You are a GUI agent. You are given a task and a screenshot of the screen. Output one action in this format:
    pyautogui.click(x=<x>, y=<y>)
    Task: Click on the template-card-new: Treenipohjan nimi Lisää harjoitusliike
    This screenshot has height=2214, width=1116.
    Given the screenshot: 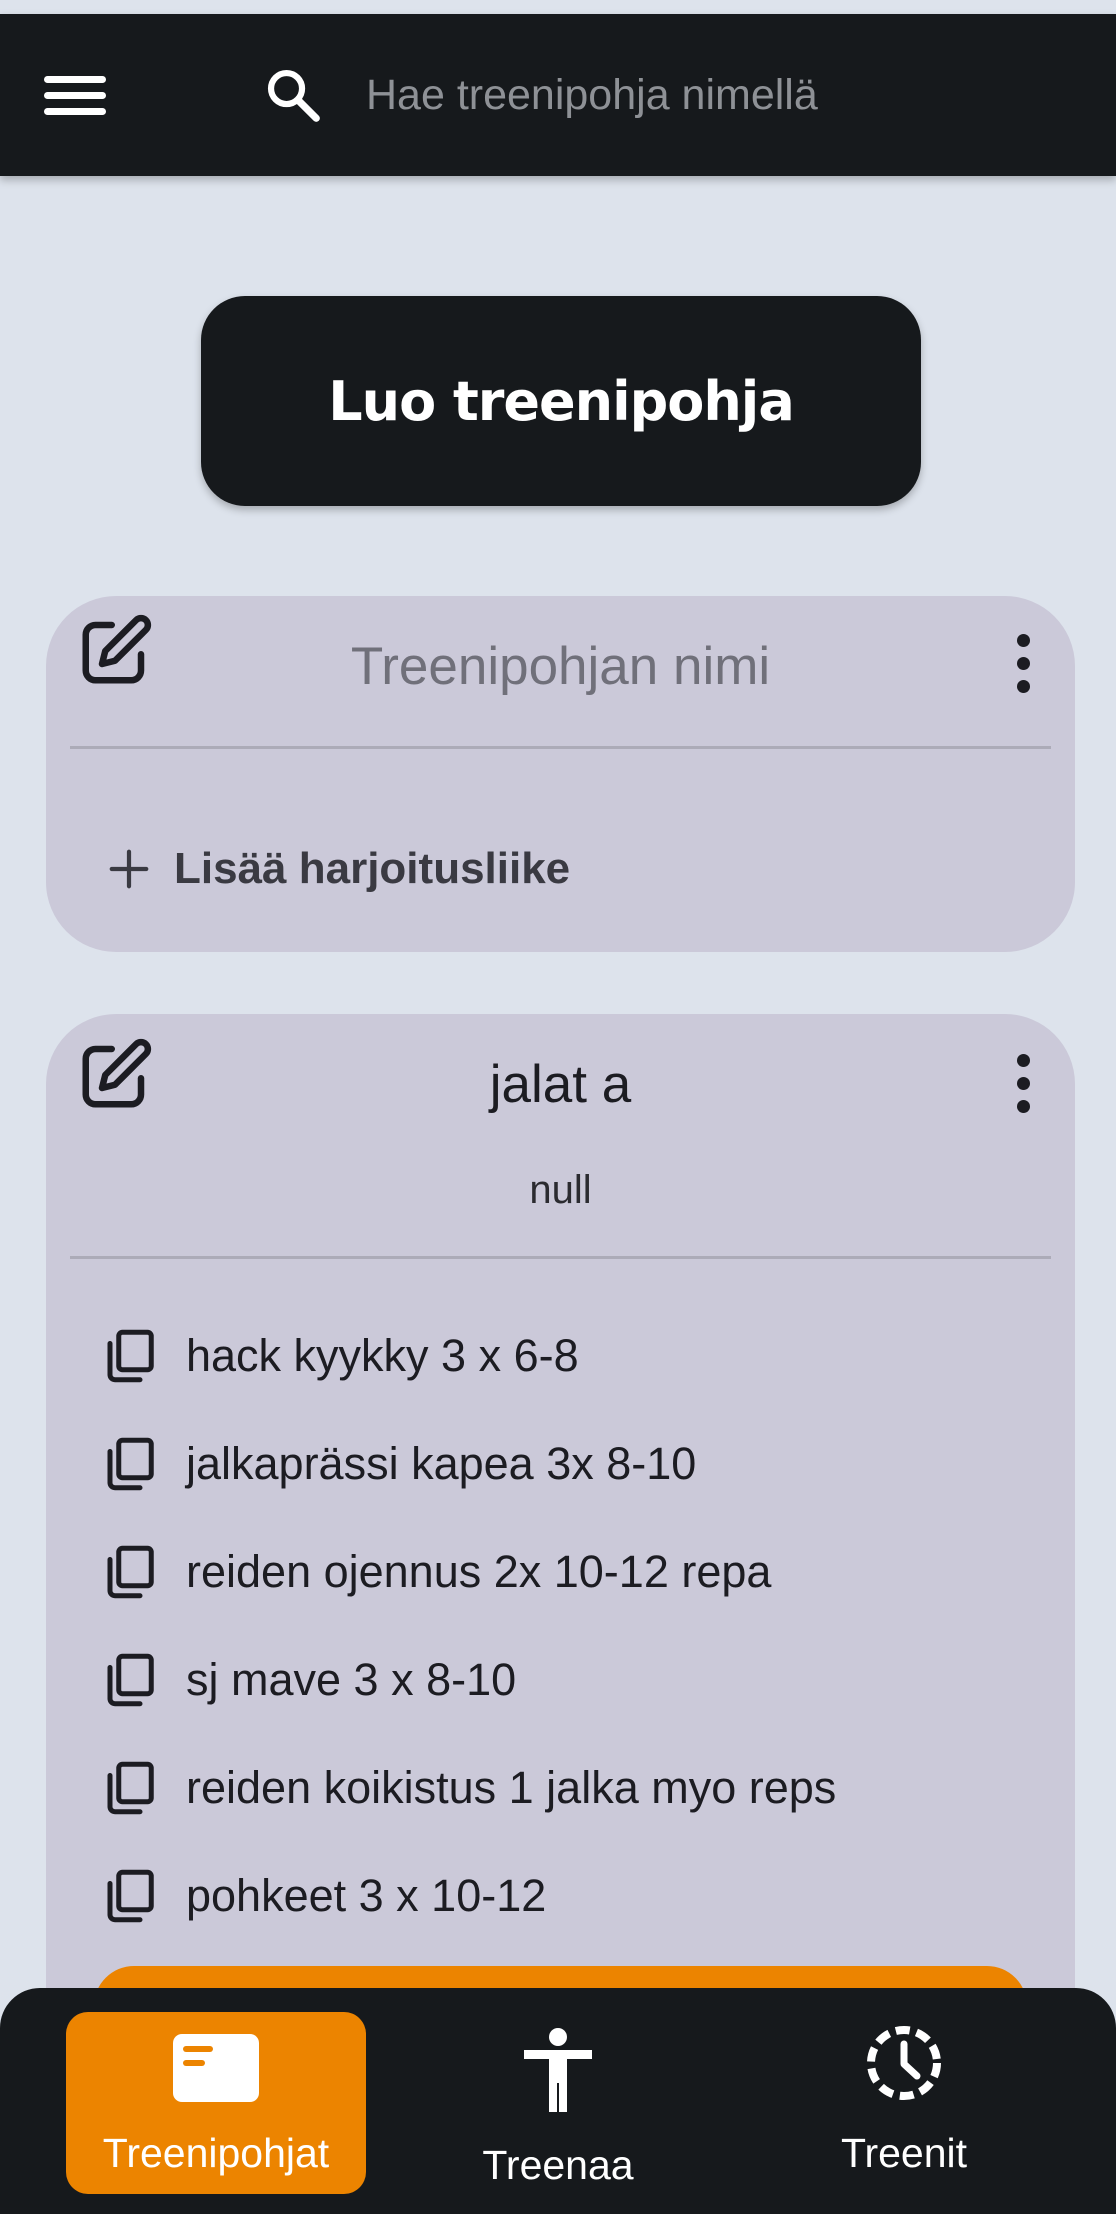 What is the action you would take?
    pyautogui.click(x=560, y=774)
    